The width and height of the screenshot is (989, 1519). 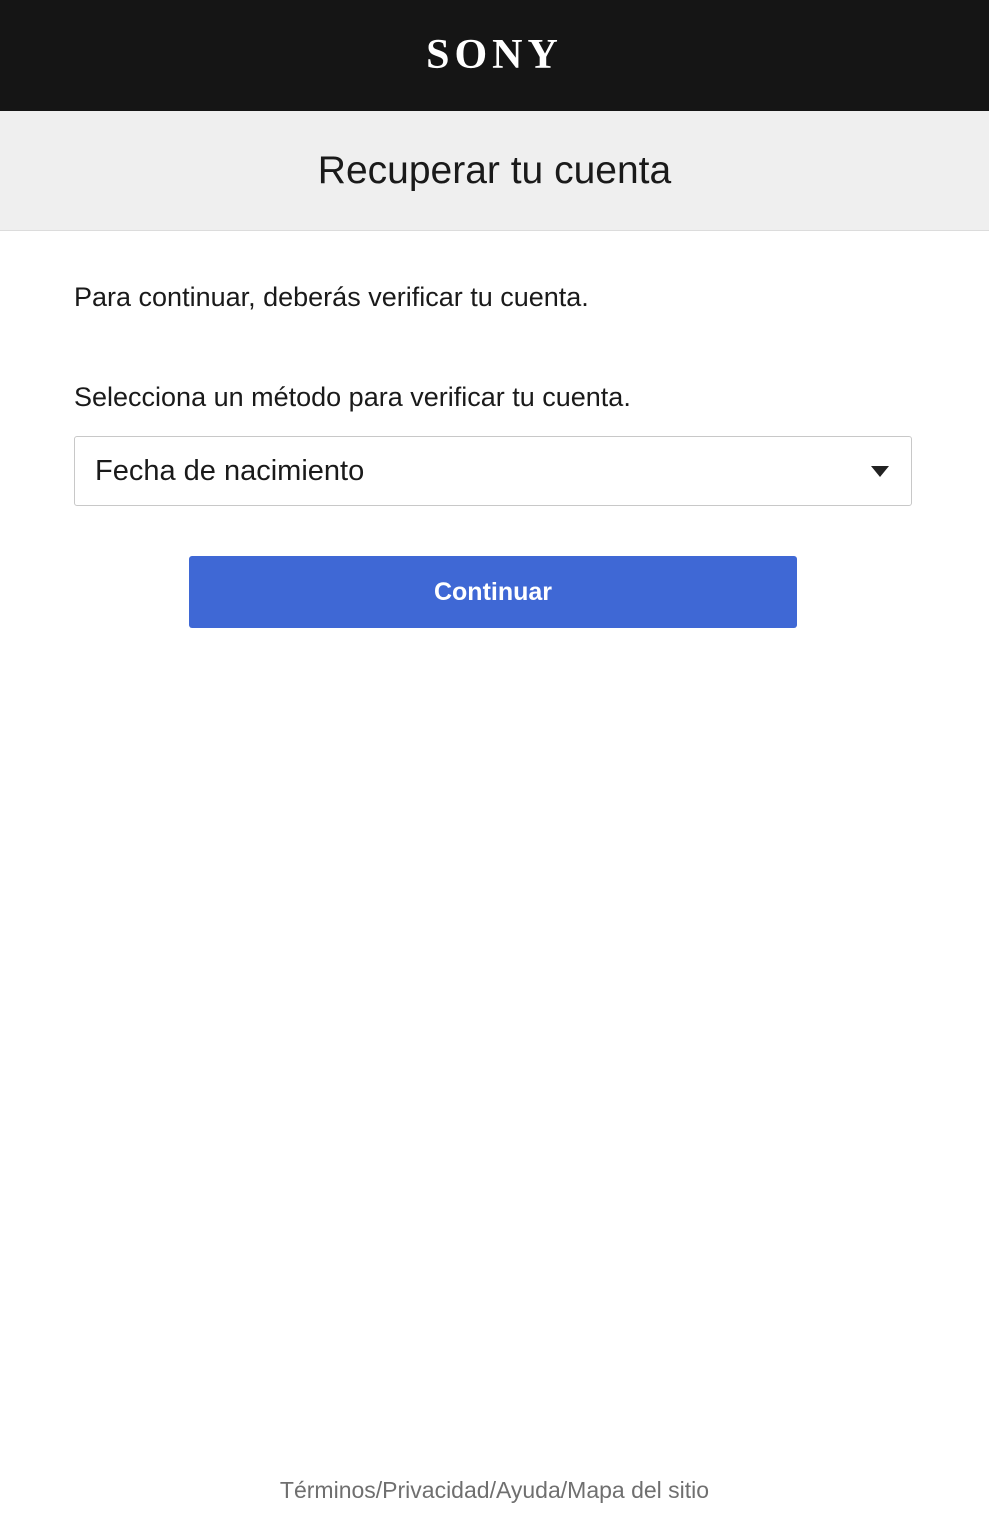 I want to click on footer-link-help: Ayuda, so click(x=528, y=1490).